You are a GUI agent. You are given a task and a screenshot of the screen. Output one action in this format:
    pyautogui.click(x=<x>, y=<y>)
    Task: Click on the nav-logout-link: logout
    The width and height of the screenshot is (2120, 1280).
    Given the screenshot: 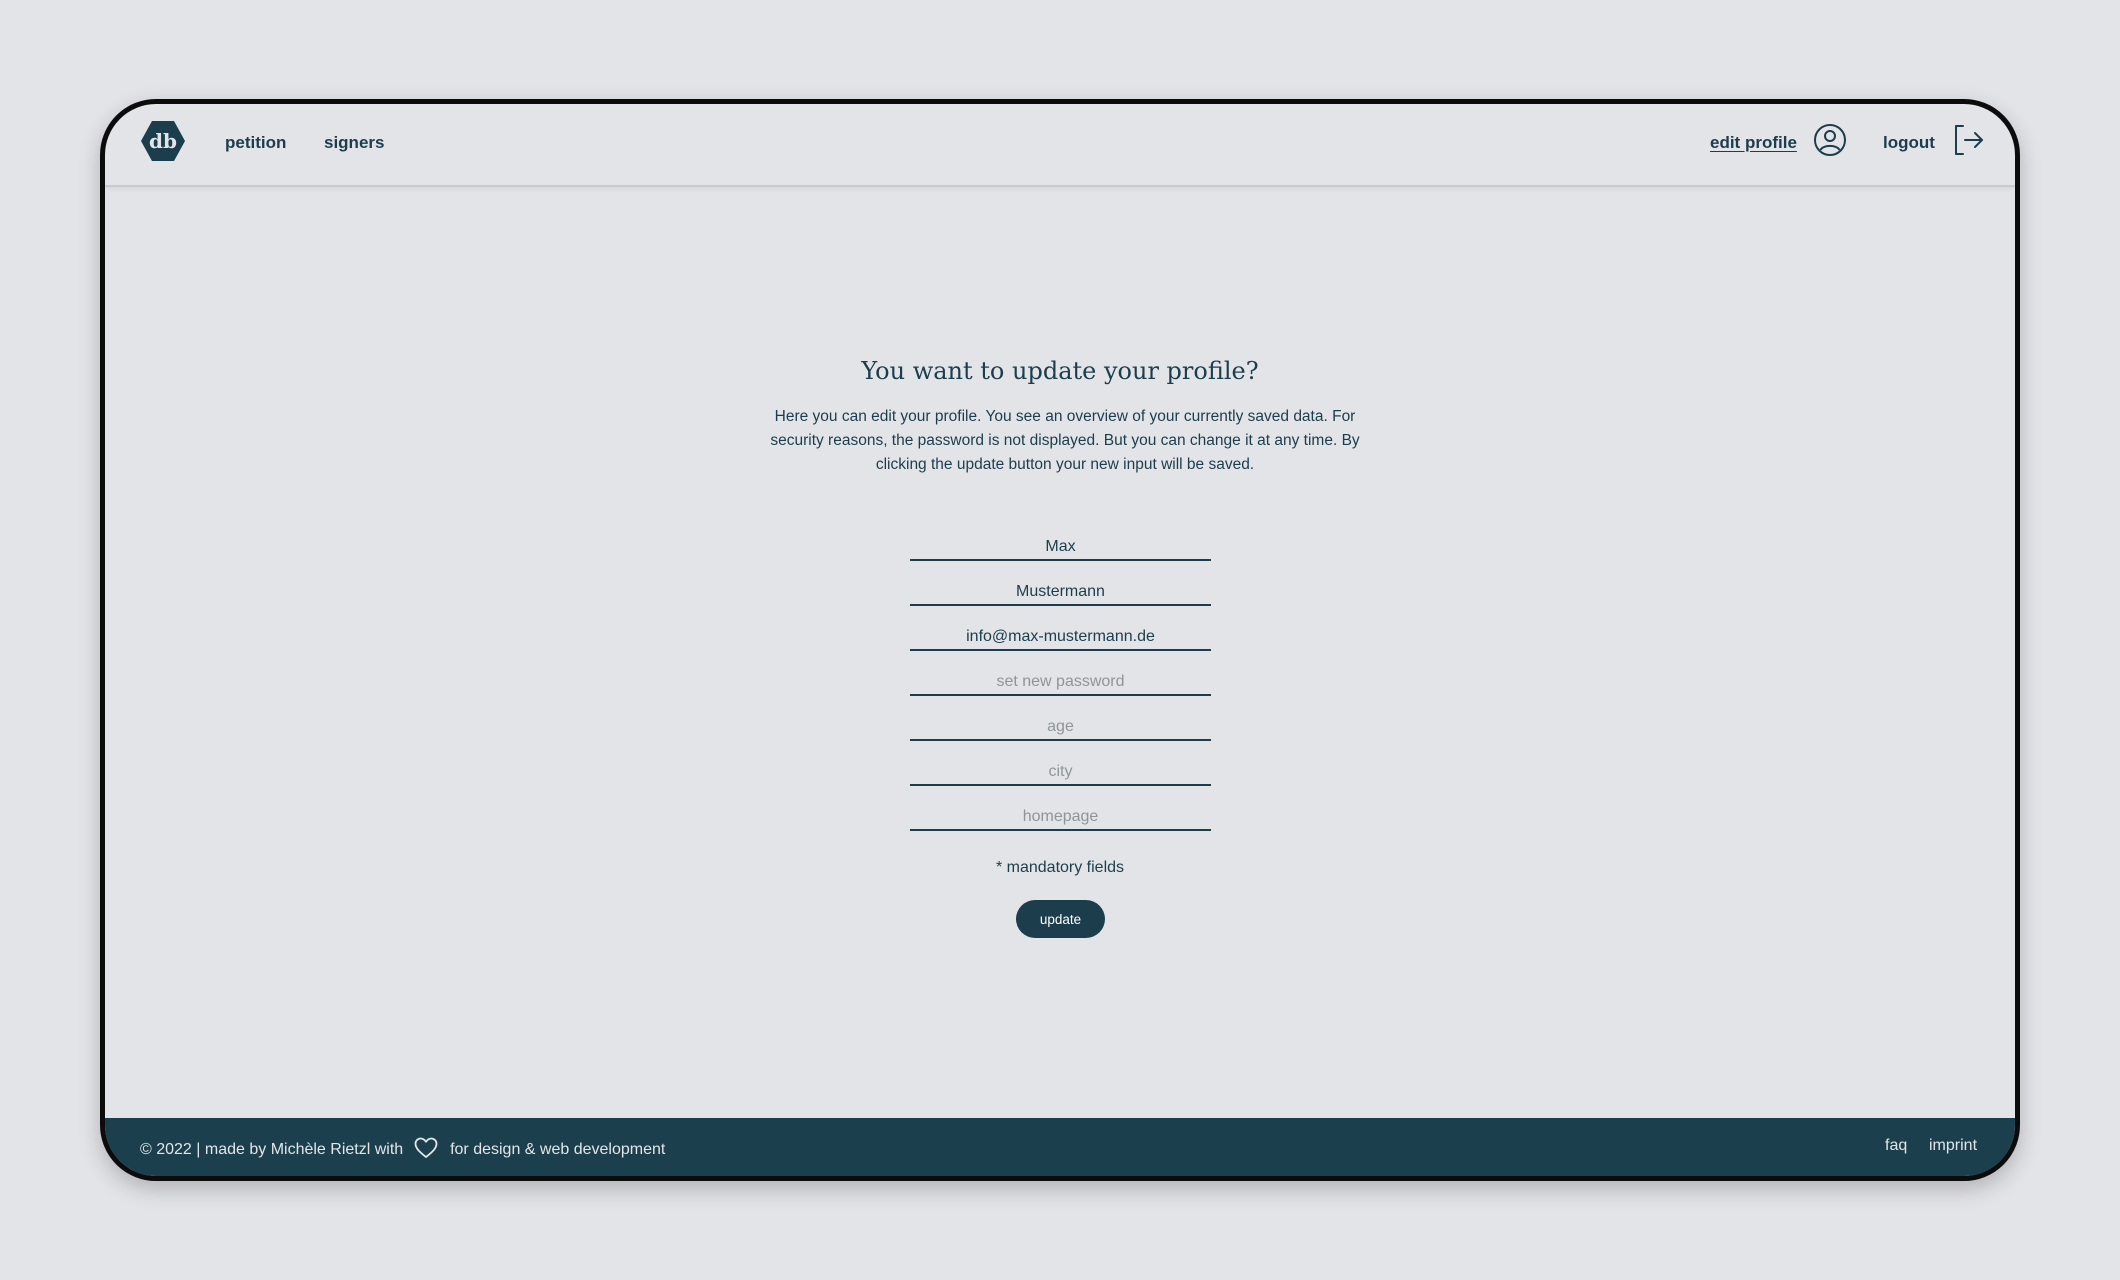 What is the action you would take?
    pyautogui.click(x=1909, y=143)
    